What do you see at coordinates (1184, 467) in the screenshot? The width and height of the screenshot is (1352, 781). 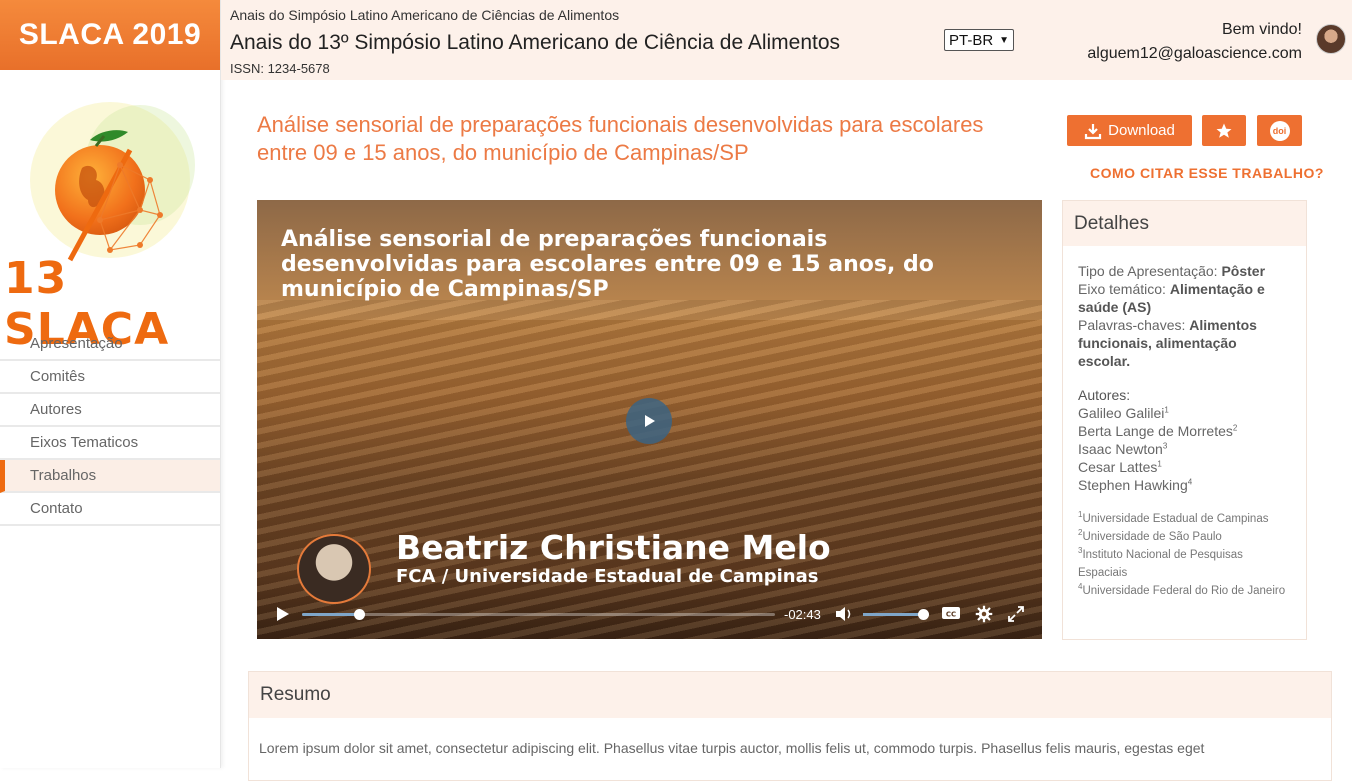 I see `author-item: Cesar Lattes1` at bounding box center [1184, 467].